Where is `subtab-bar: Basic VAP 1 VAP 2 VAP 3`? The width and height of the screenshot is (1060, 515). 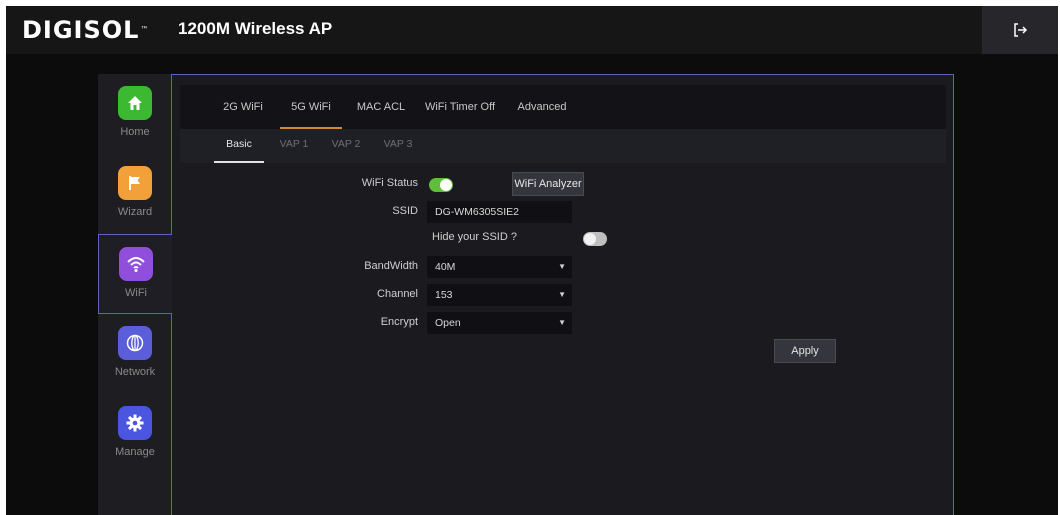
subtab-bar: Basic VAP 1 VAP 2 VAP 3 is located at coordinates (563, 146).